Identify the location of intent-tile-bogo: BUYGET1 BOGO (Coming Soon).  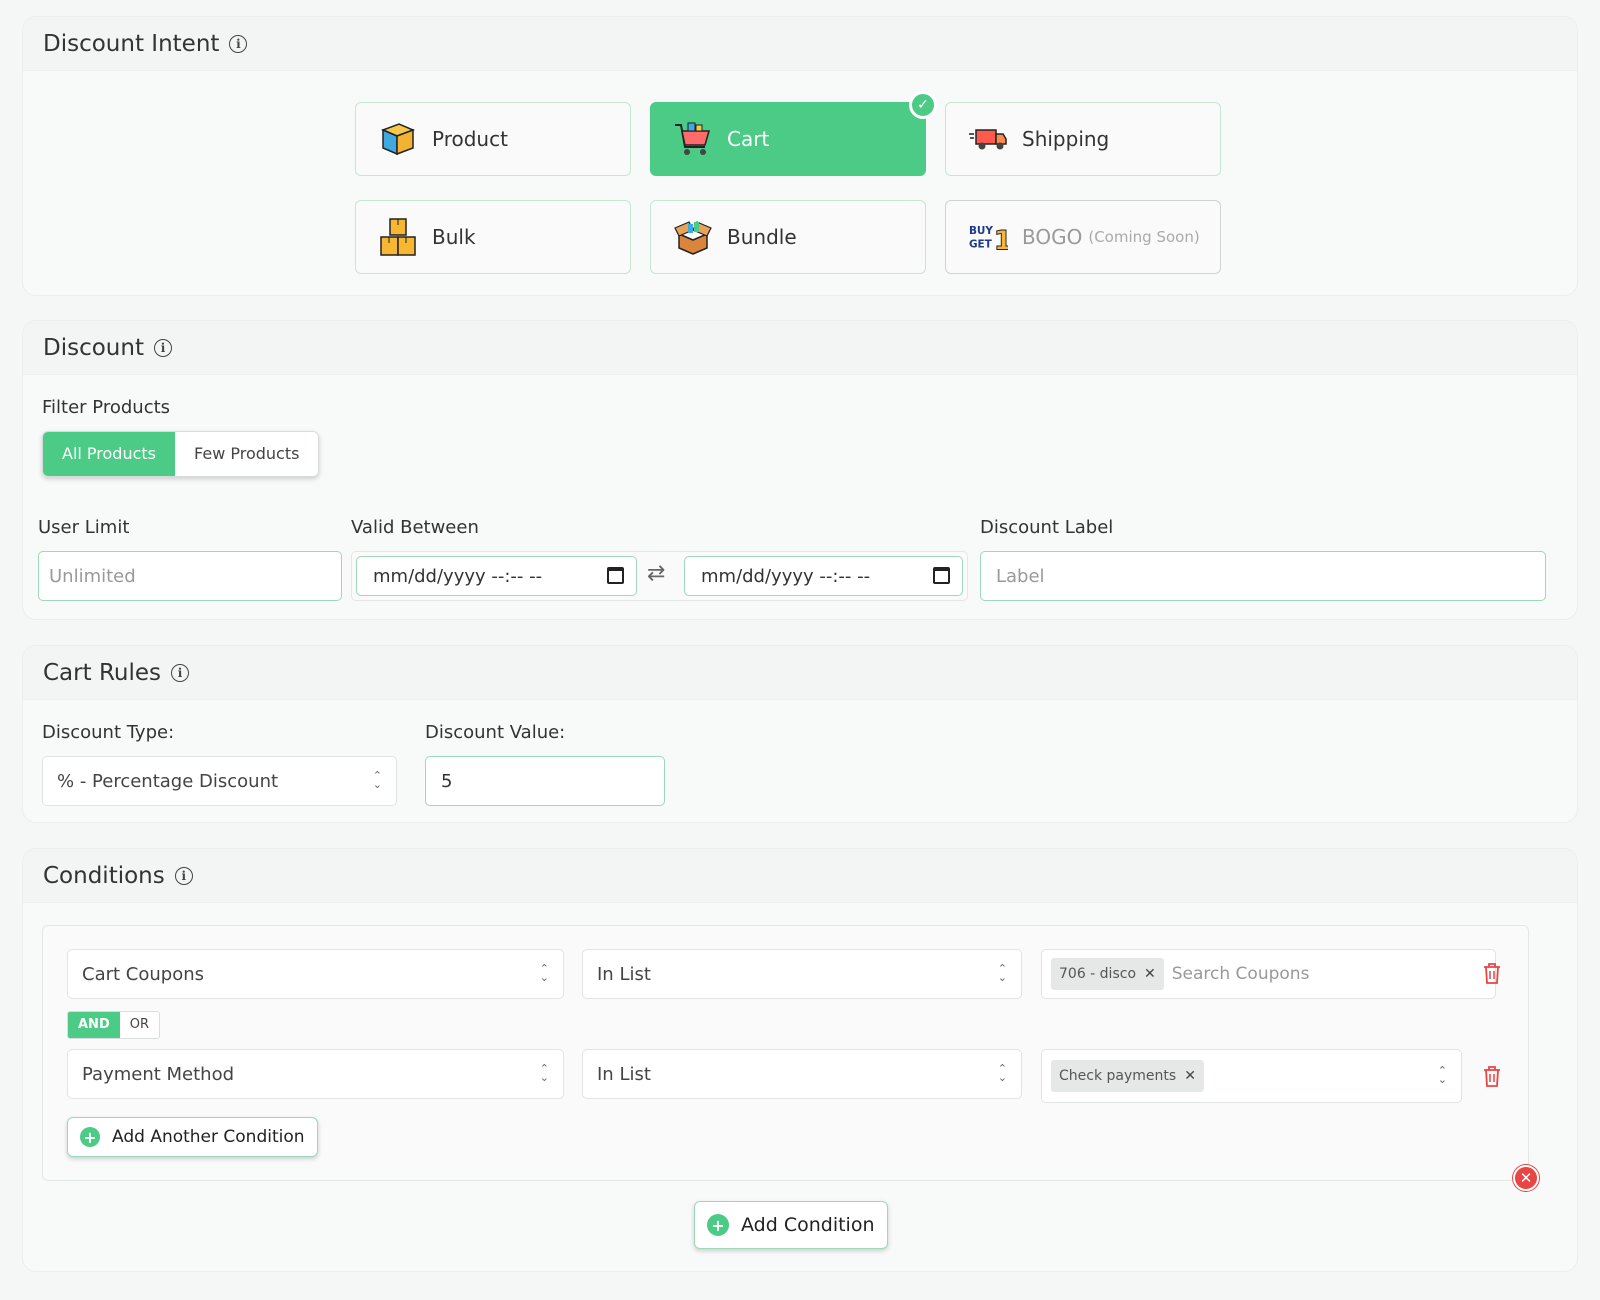
(1083, 237).